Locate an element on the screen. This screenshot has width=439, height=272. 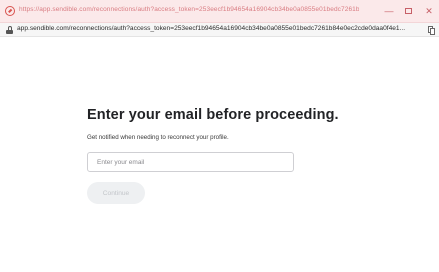
continue-button: Continue is located at coordinates (116, 193).